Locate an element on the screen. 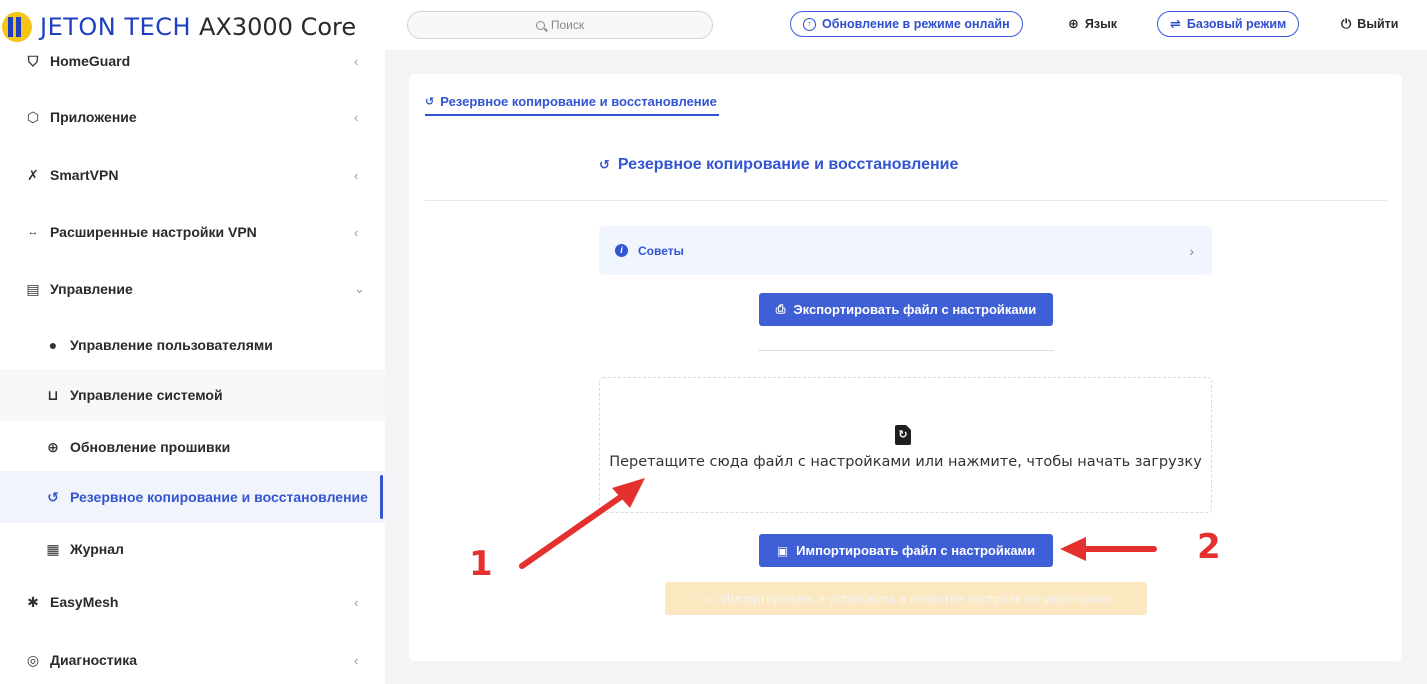  swap-icon: ⇌ is located at coordinates (1175, 23).